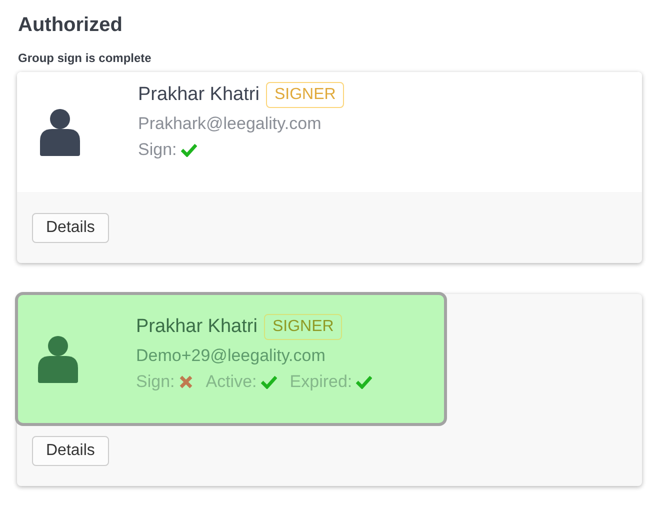 The height and width of the screenshot is (514, 655). What do you see at coordinates (231, 356) in the screenshot?
I see `signer-email: Demo+29@leegality.com` at bounding box center [231, 356].